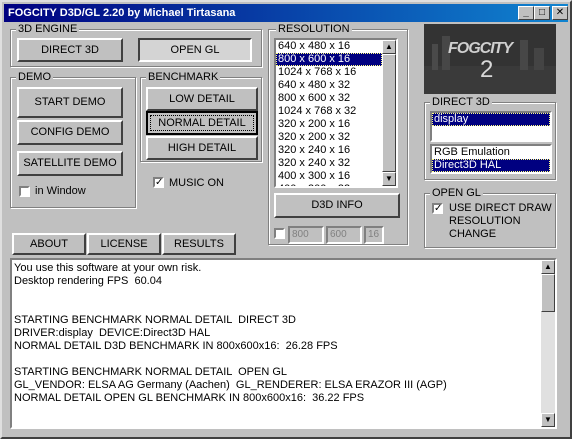  Describe the element at coordinates (456, 193) in the screenshot. I see `opengl-group-label: OPEN GL` at that location.